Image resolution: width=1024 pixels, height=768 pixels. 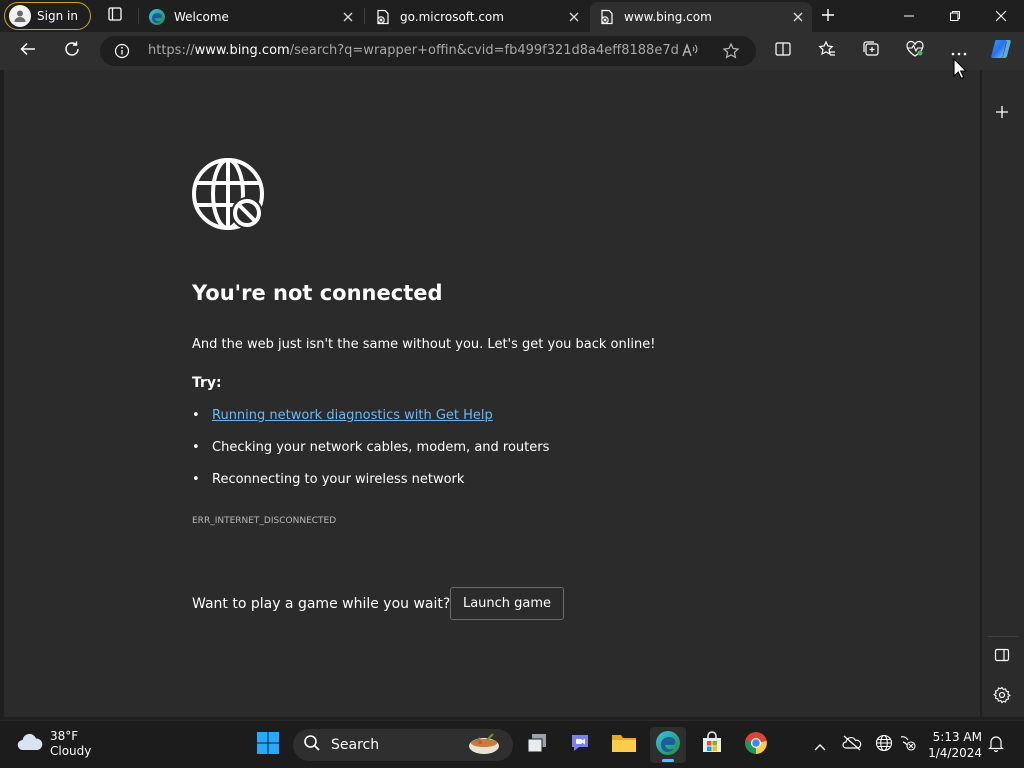 I want to click on favorite-star-icon, so click(x=731, y=51).